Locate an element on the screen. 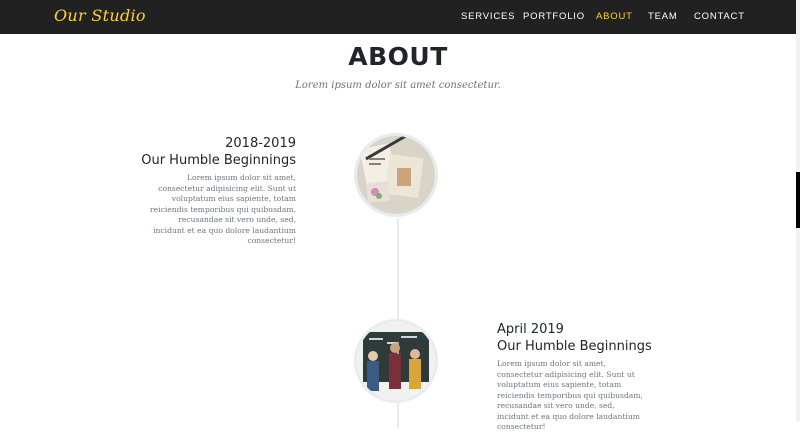 The height and width of the screenshot is (433, 800). timeline-image-team is located at coordinates (396, 361).